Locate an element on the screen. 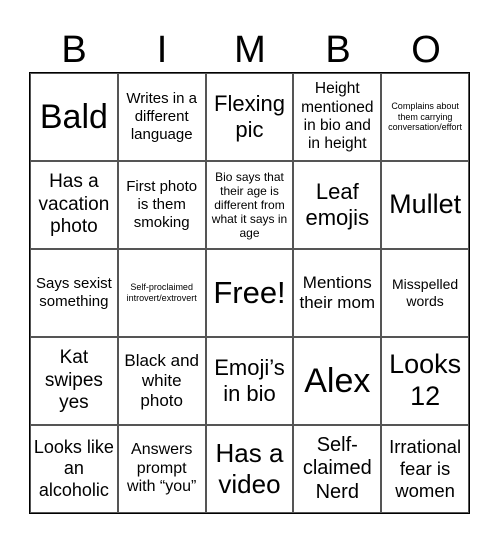 Image resolution: width=500 pixels, height=544 pixels. bingo-cell: Has a video is located at coordinates (249, 469).